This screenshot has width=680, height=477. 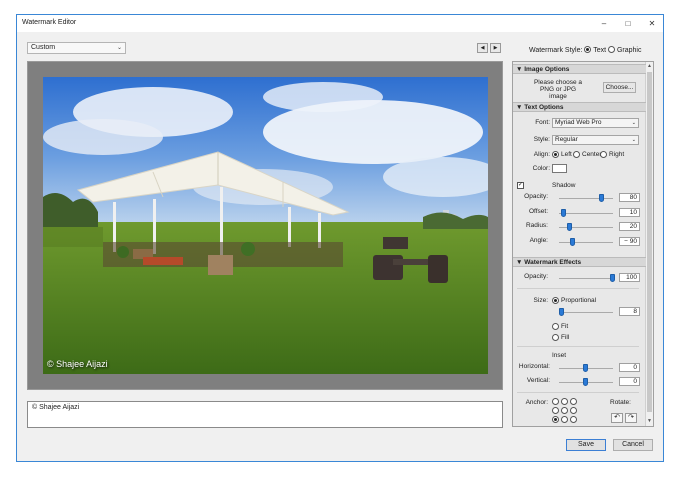 I want to click on font-dropdown: Myriad Web Pro ⌄, so click(x=595, y=123).